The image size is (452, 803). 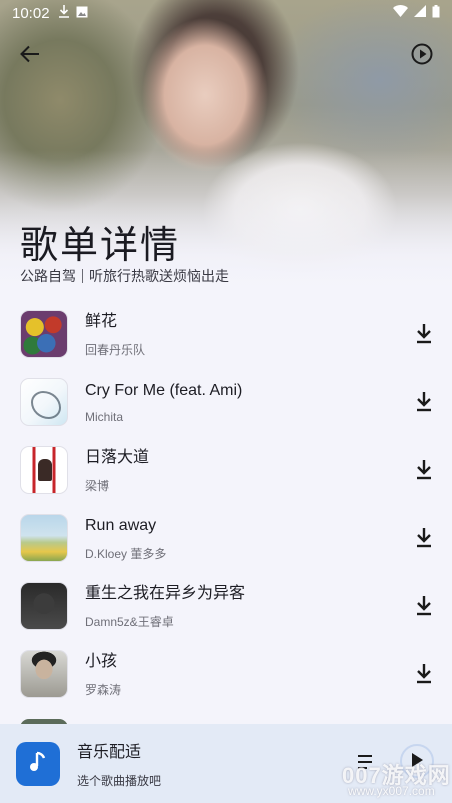 What do you see at coordinates (100, 245) in the screenshot?
I see `page-title: 歌单详情` at bounding box center [100, 245].